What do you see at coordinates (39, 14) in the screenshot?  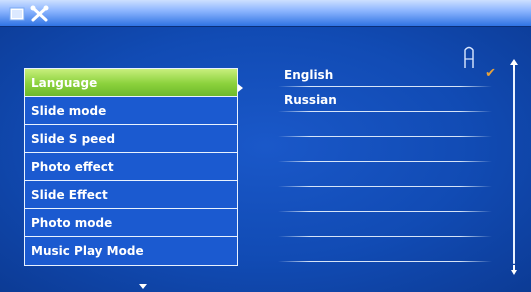 I see `settings-icon` at bounding box center [39, 14].